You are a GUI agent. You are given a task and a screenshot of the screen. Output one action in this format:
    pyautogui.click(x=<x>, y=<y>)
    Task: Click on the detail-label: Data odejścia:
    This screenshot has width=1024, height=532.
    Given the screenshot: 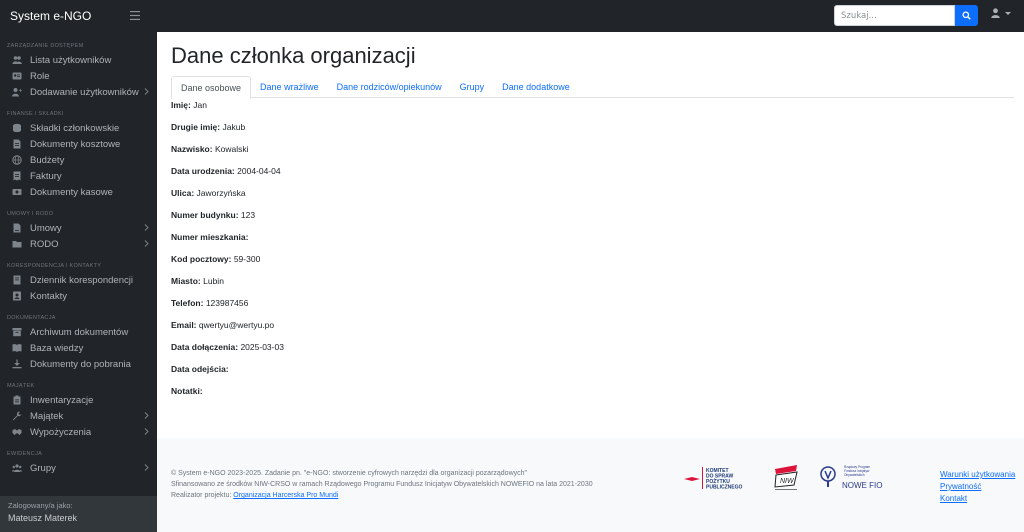 What is the action you would take?
    pyautogui.click(x=200, y=369)
    